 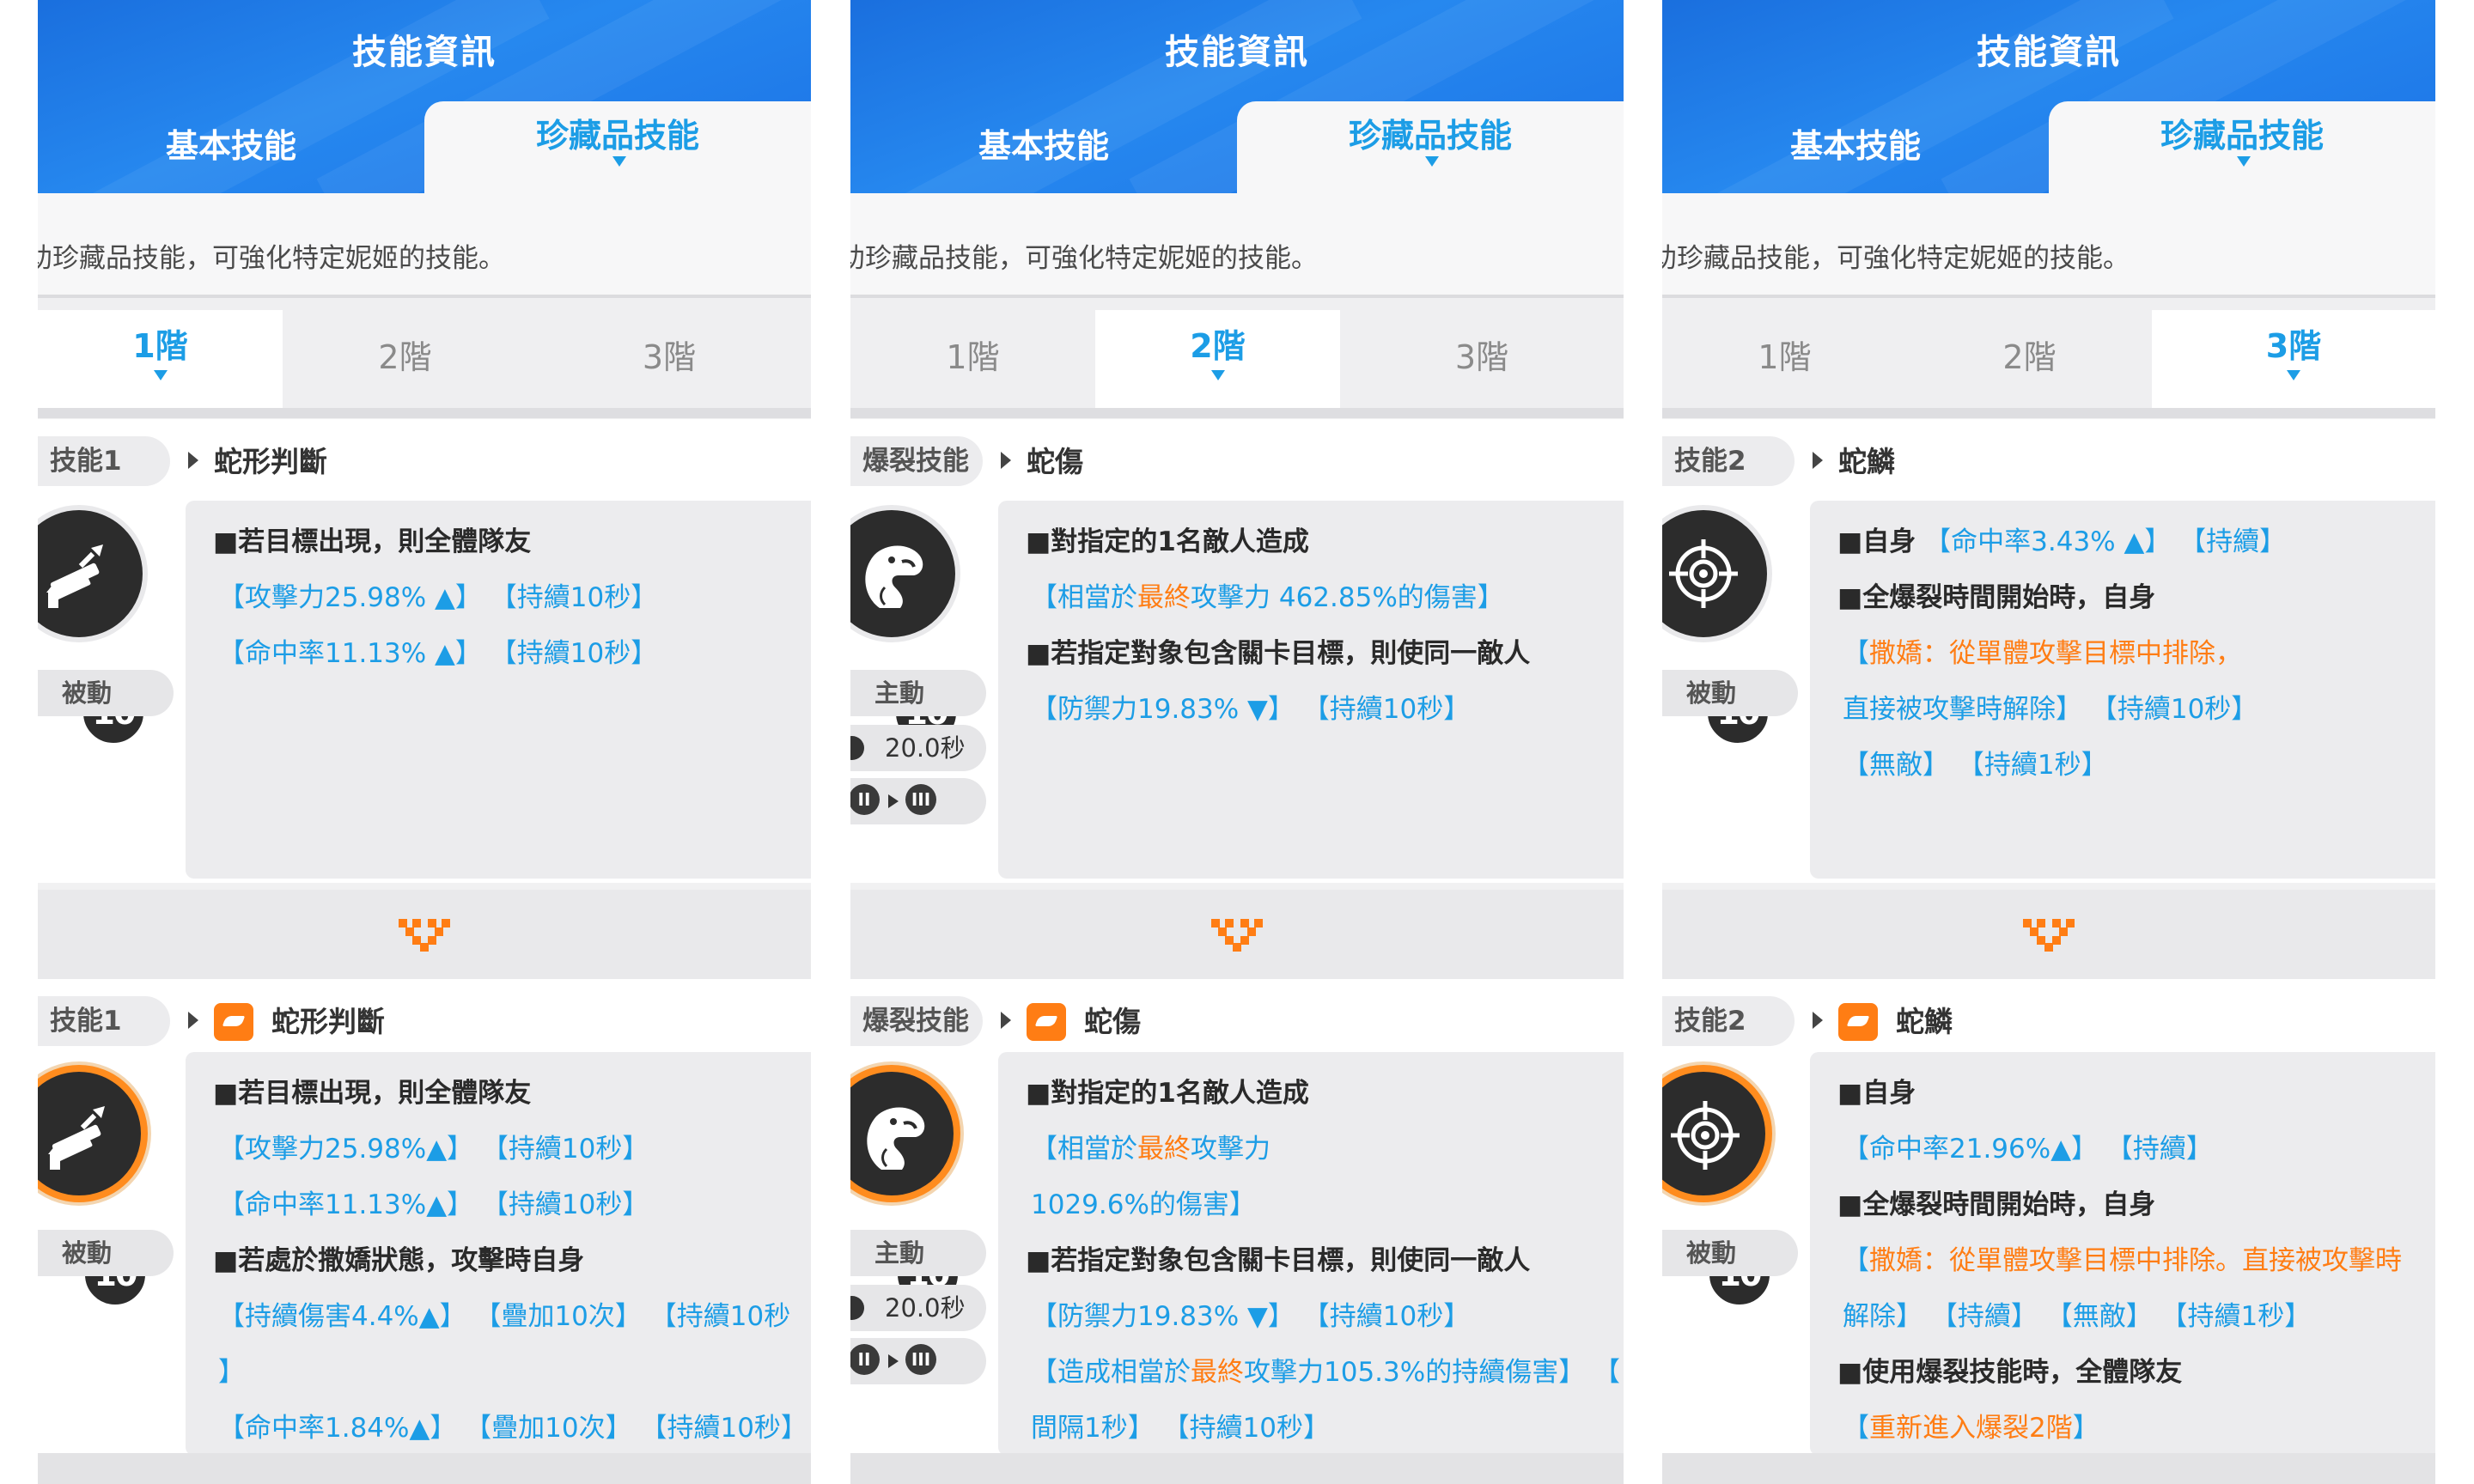 I want to click on tier-selector: 1階 2階 3階, so click(x=2048, y=353).